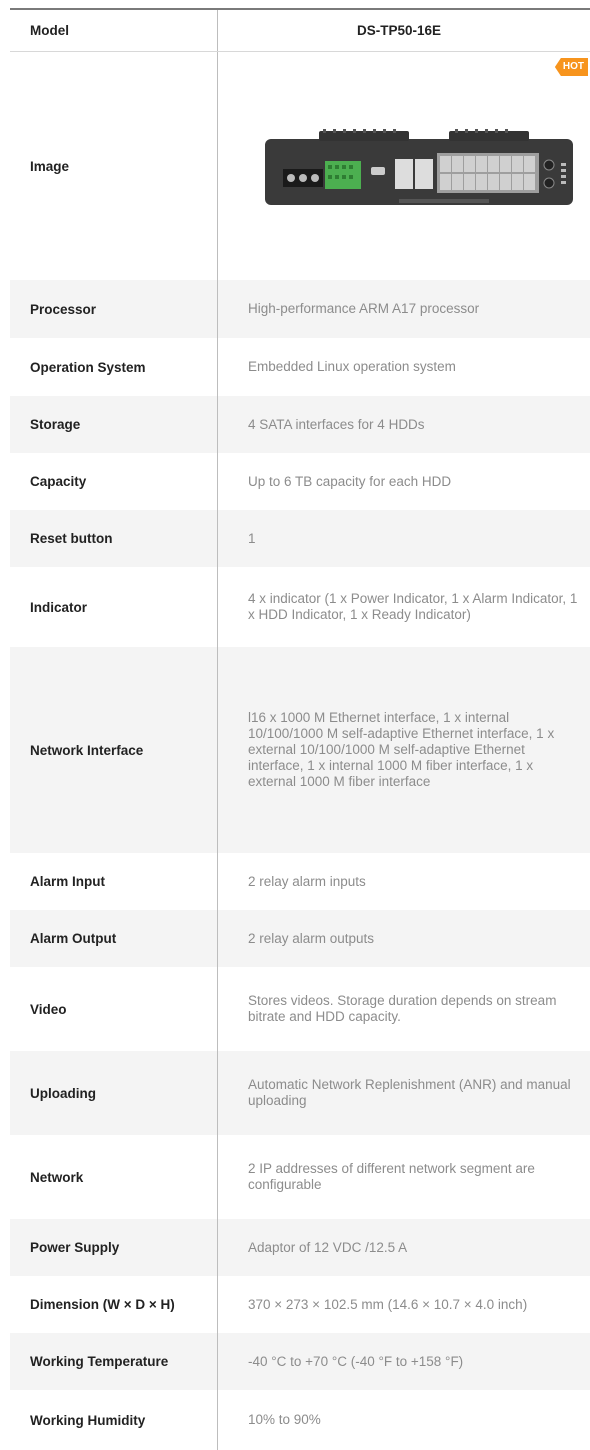  Describe the element at coordinates (114, 481) in the screenshot. I see `spec-label: Capacity` at that location.